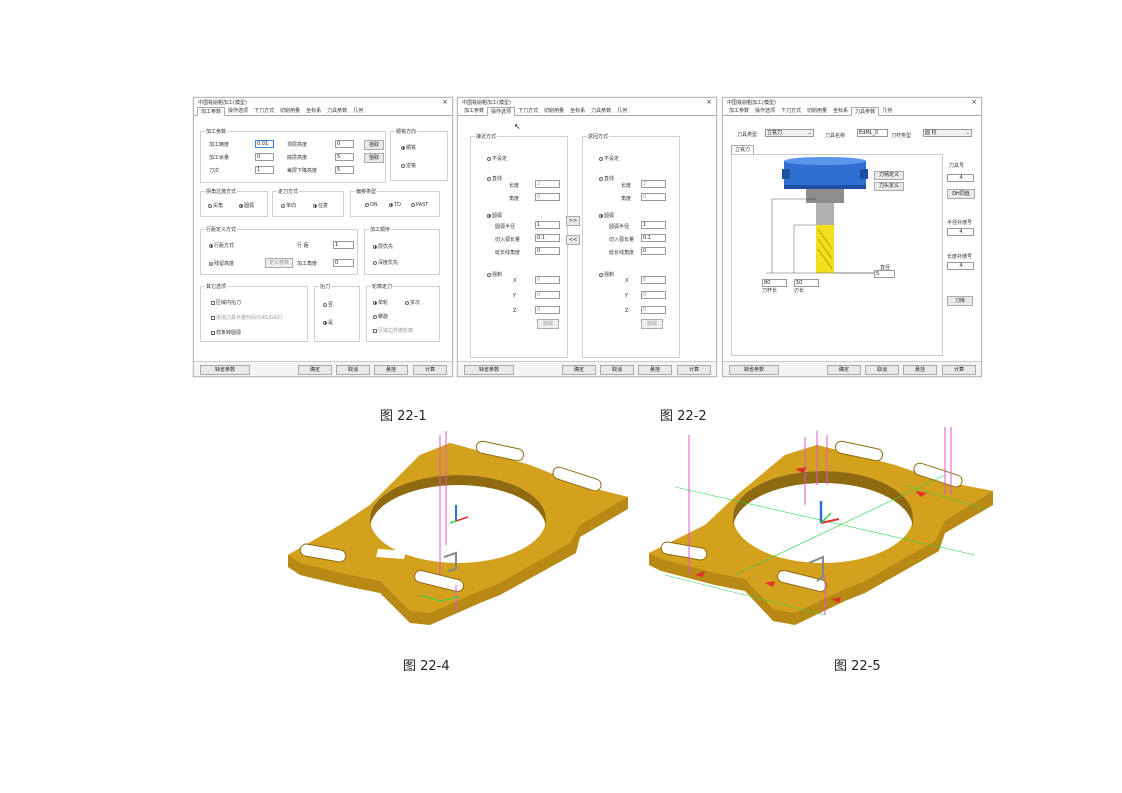 The width and height of the screenshot is (1122, 793). Describe the element at coordinates (374, 158) in the screenshot. I see `pick-button-2: 拾取` at that location.